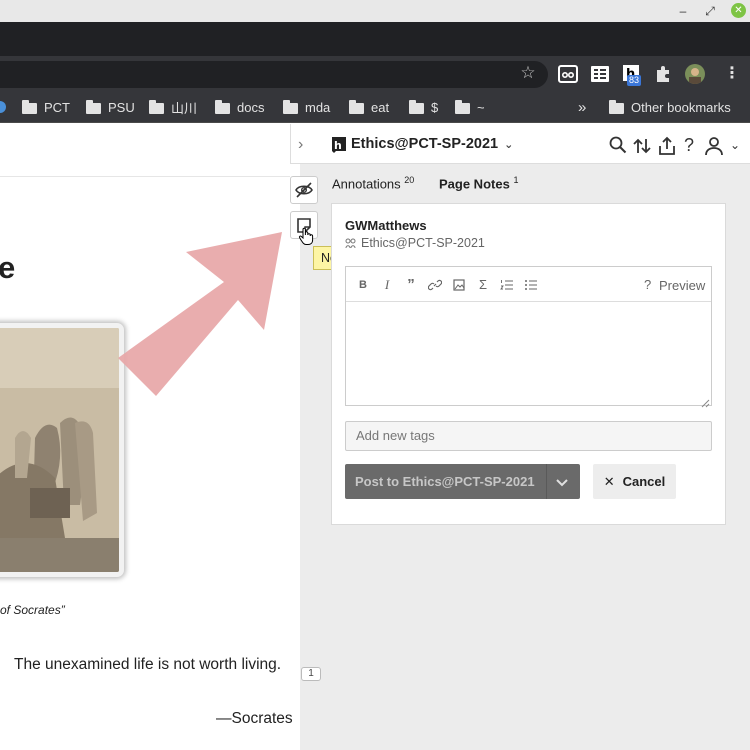  I want to click on bookmark-label: $, so click(435, 107).